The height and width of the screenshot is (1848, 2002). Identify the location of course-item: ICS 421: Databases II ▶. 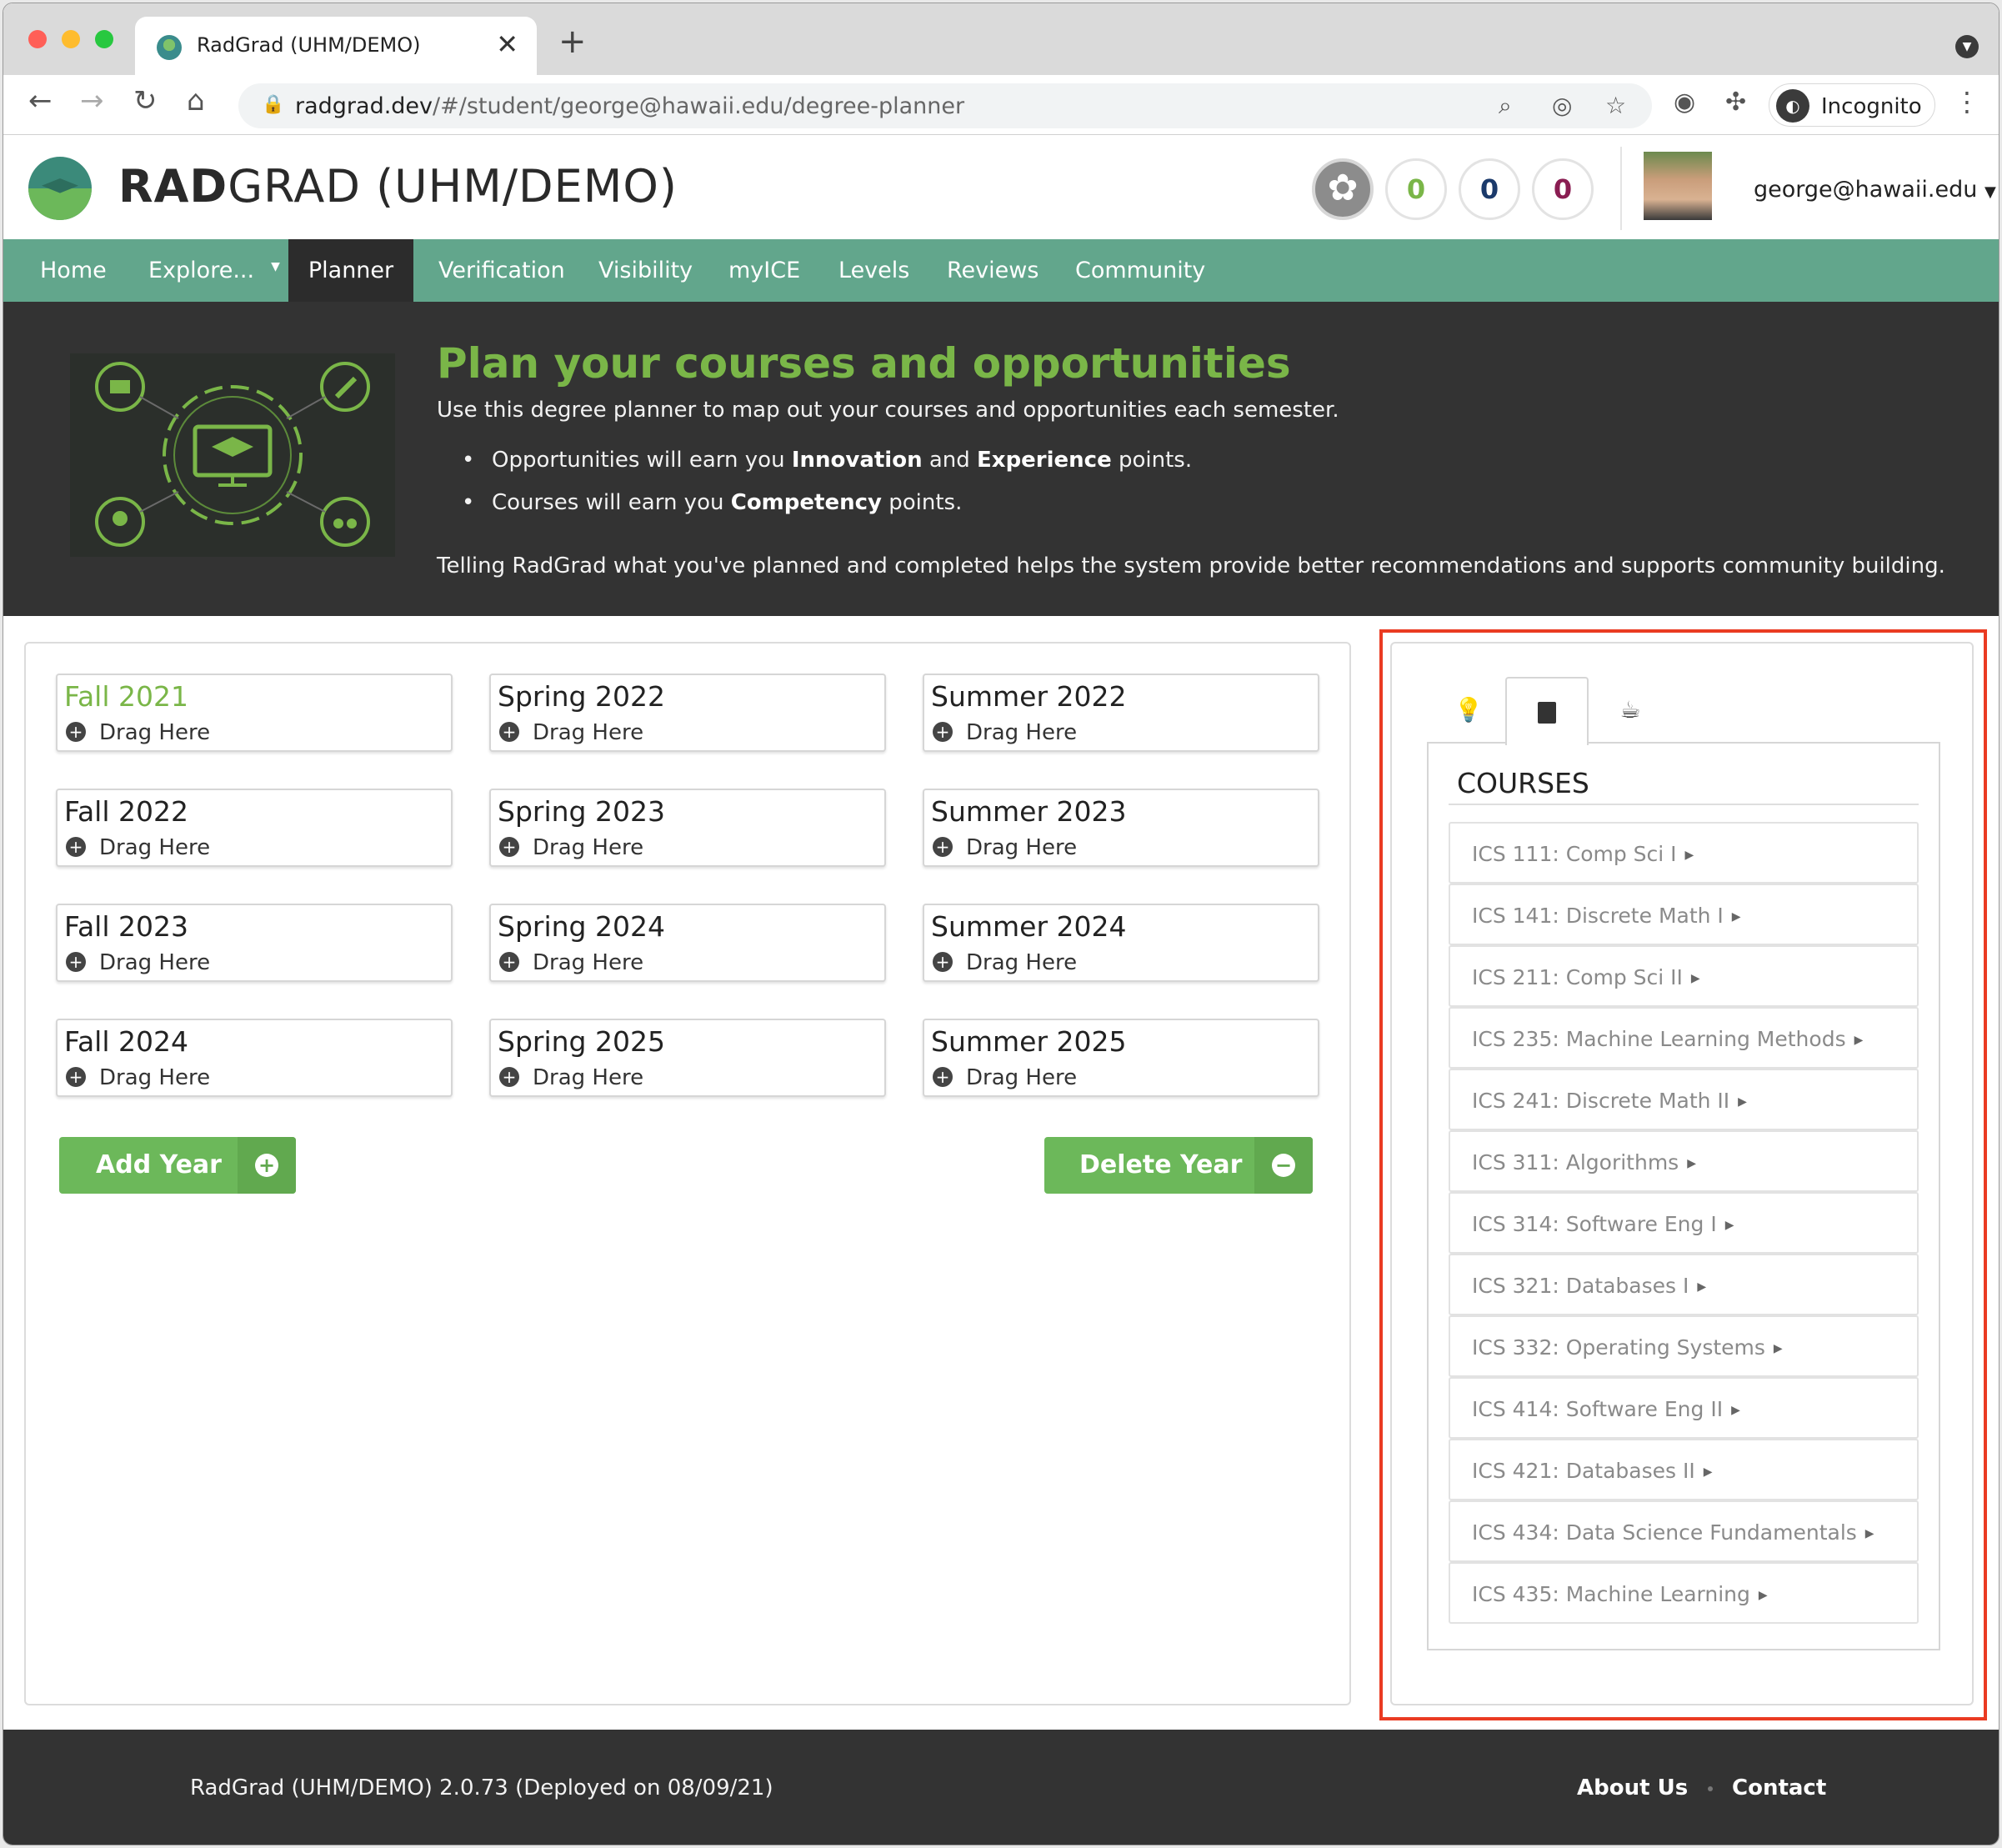
(1684, 1469).